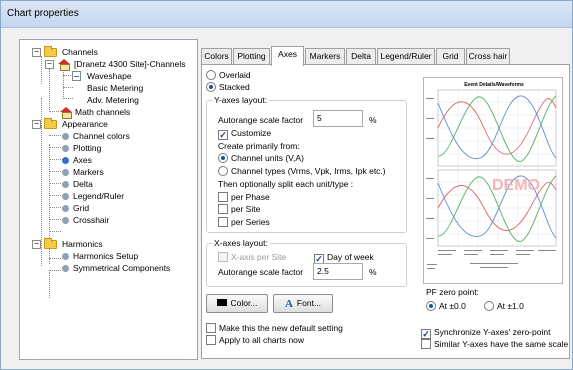 The height and width of the screenshot is (370, 573). I want to click on window-title: Chart properties, so click(43, 13).